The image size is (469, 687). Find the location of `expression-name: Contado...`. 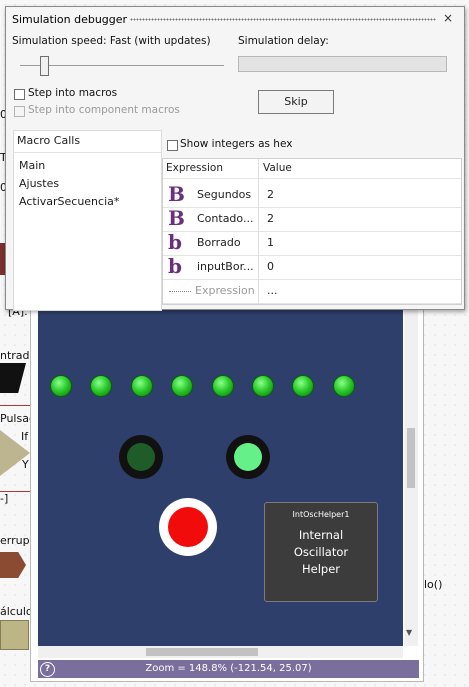

expression-name: Contado... is located at coordinates (225, 218).